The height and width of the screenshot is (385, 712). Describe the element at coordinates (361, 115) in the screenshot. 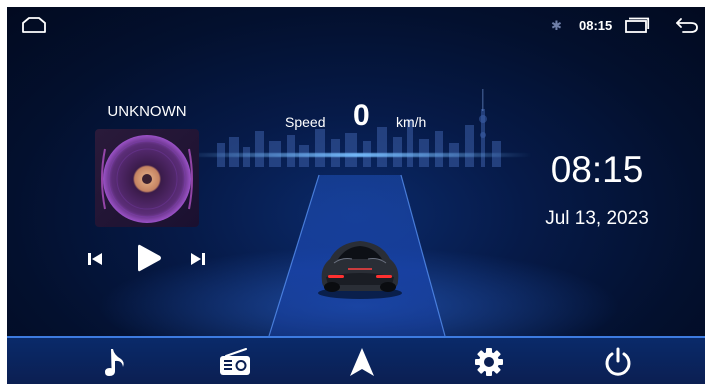

I see `speed-value: 0` at that location.